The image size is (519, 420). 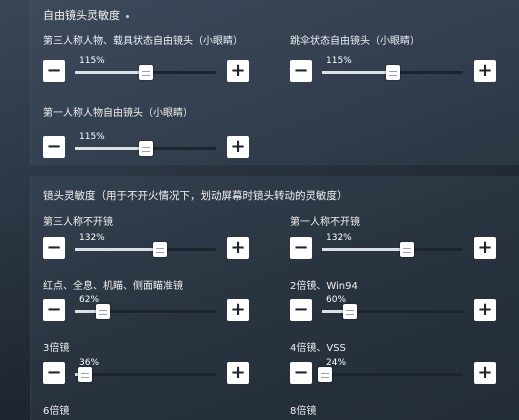 I want to click on slider-label-red-dot-holo: 红点、全息、机瞄、侧面瞄准镜, so click(x=113, y=286).